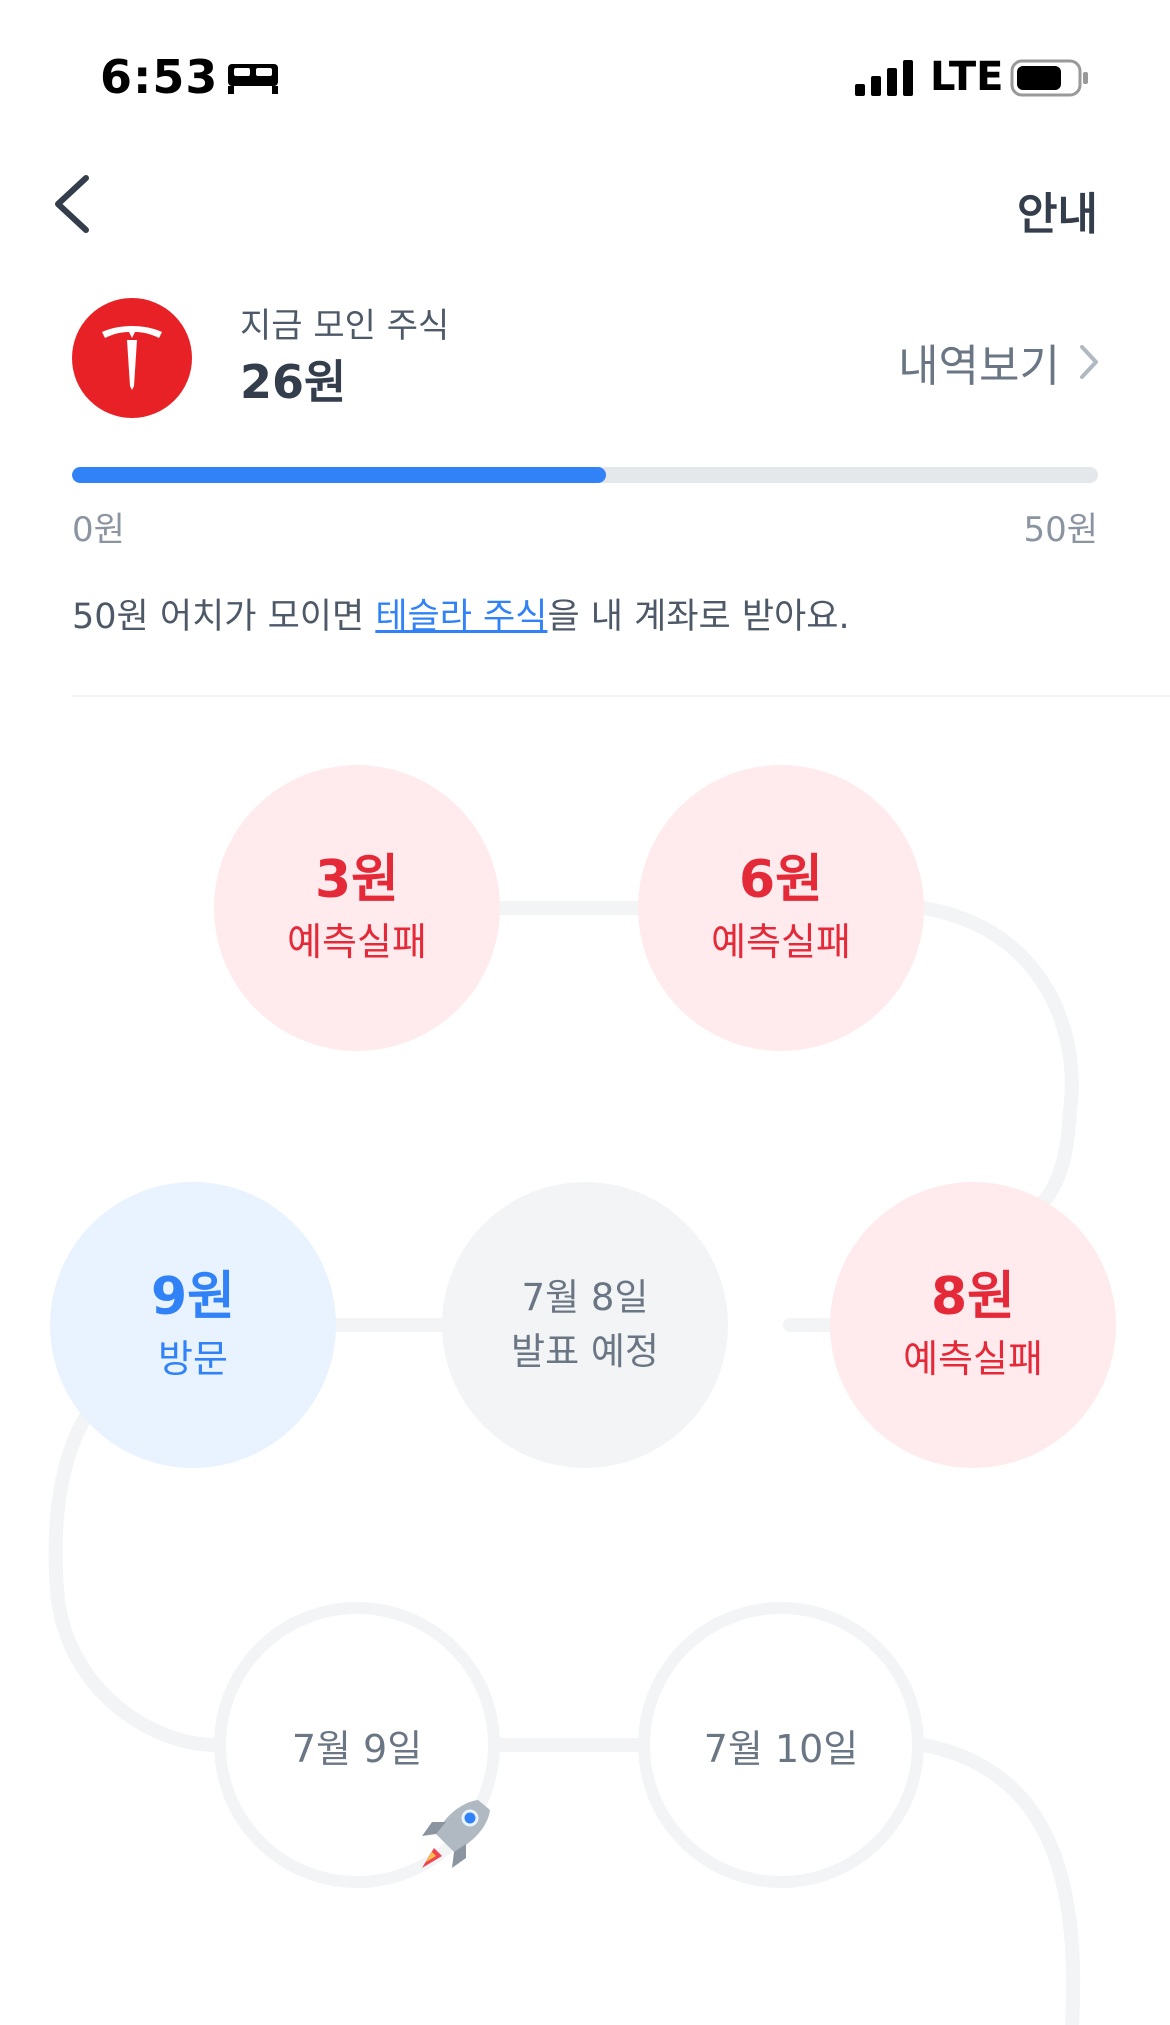 The height and width of the screenshot is (2025, 1170). I want to click on node-status: 발표 예정, so click(585, 1351).